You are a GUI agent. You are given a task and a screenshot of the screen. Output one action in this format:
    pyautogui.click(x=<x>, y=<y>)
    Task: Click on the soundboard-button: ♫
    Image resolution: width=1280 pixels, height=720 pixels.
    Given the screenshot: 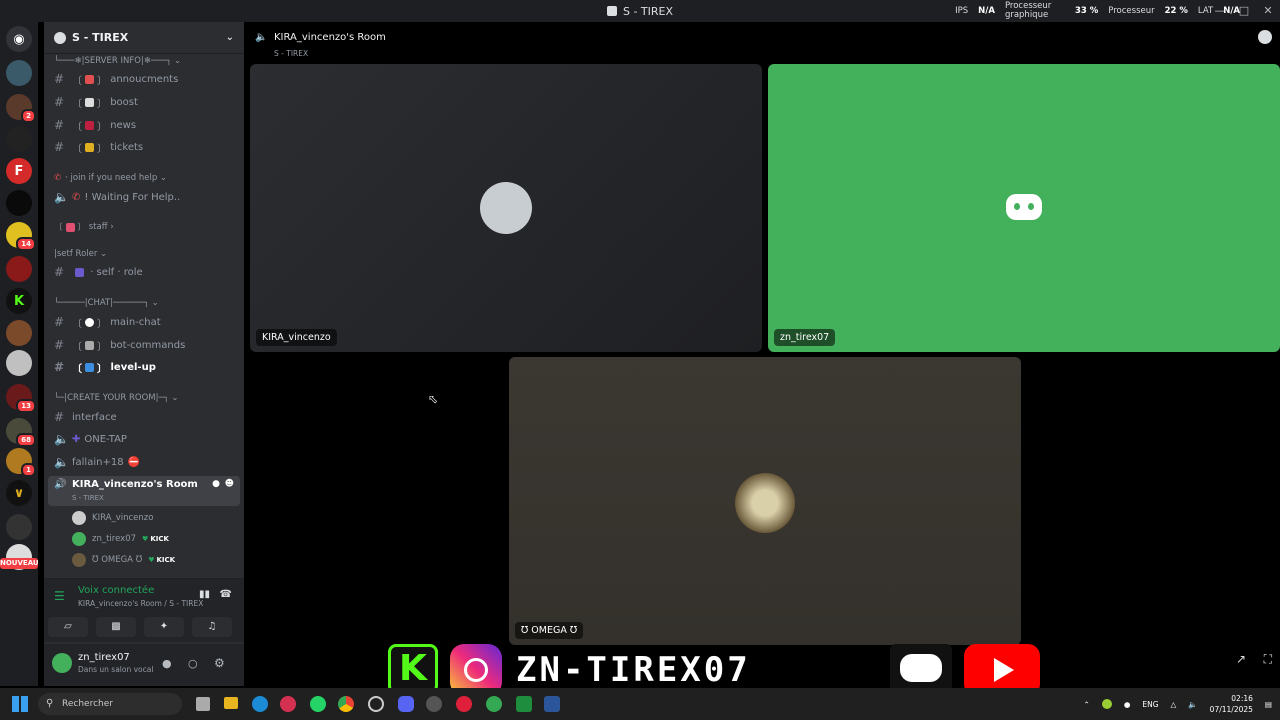 What is the action you would take?
    pyautogui.click(x=212, y=627)
    